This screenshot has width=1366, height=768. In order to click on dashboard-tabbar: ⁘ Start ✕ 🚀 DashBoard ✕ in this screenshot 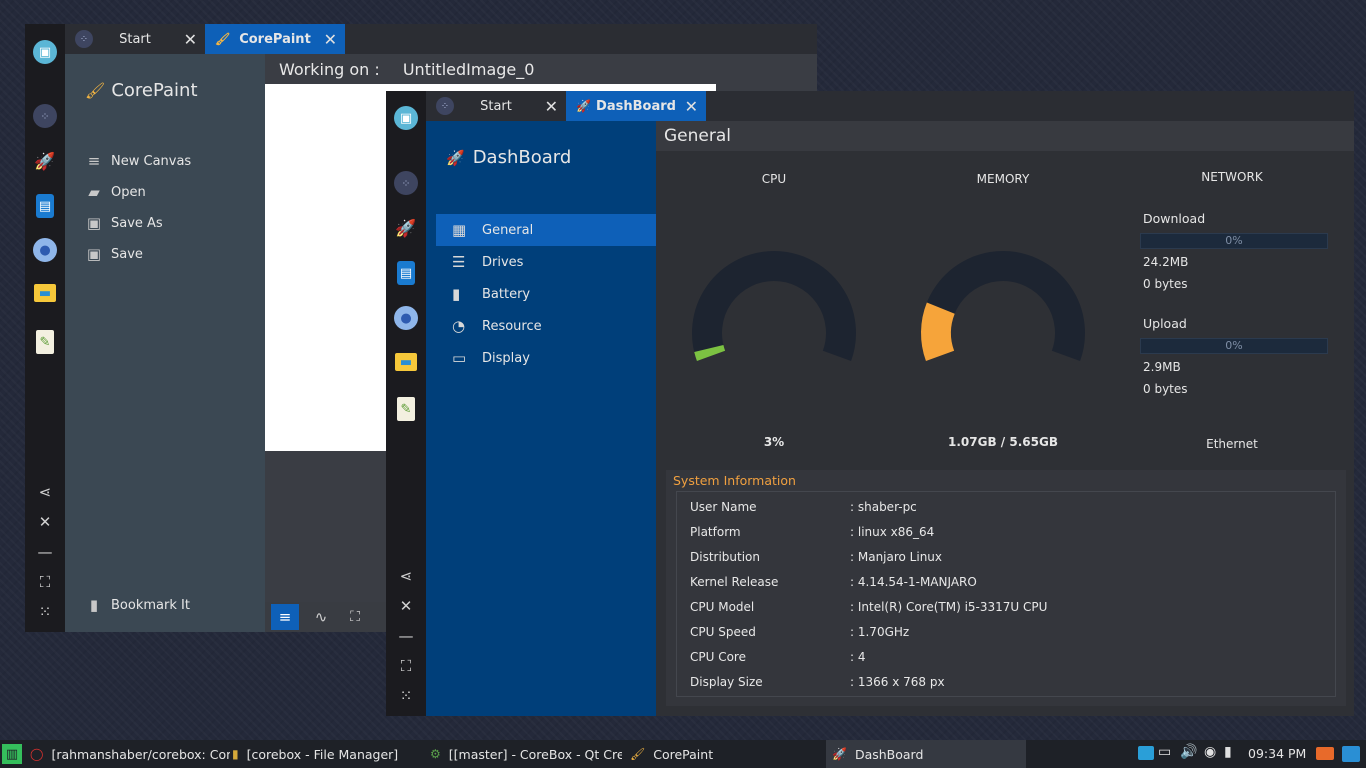, I will do `click(890, 106)`.